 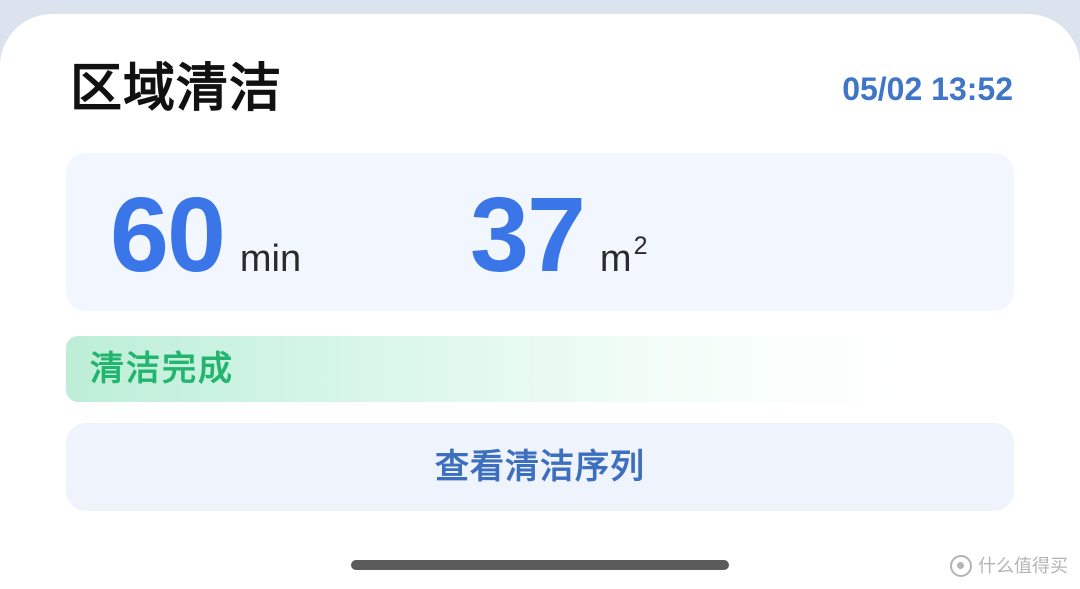 I want to click on duration-stat: 60 min, so click(x=205, y=235).